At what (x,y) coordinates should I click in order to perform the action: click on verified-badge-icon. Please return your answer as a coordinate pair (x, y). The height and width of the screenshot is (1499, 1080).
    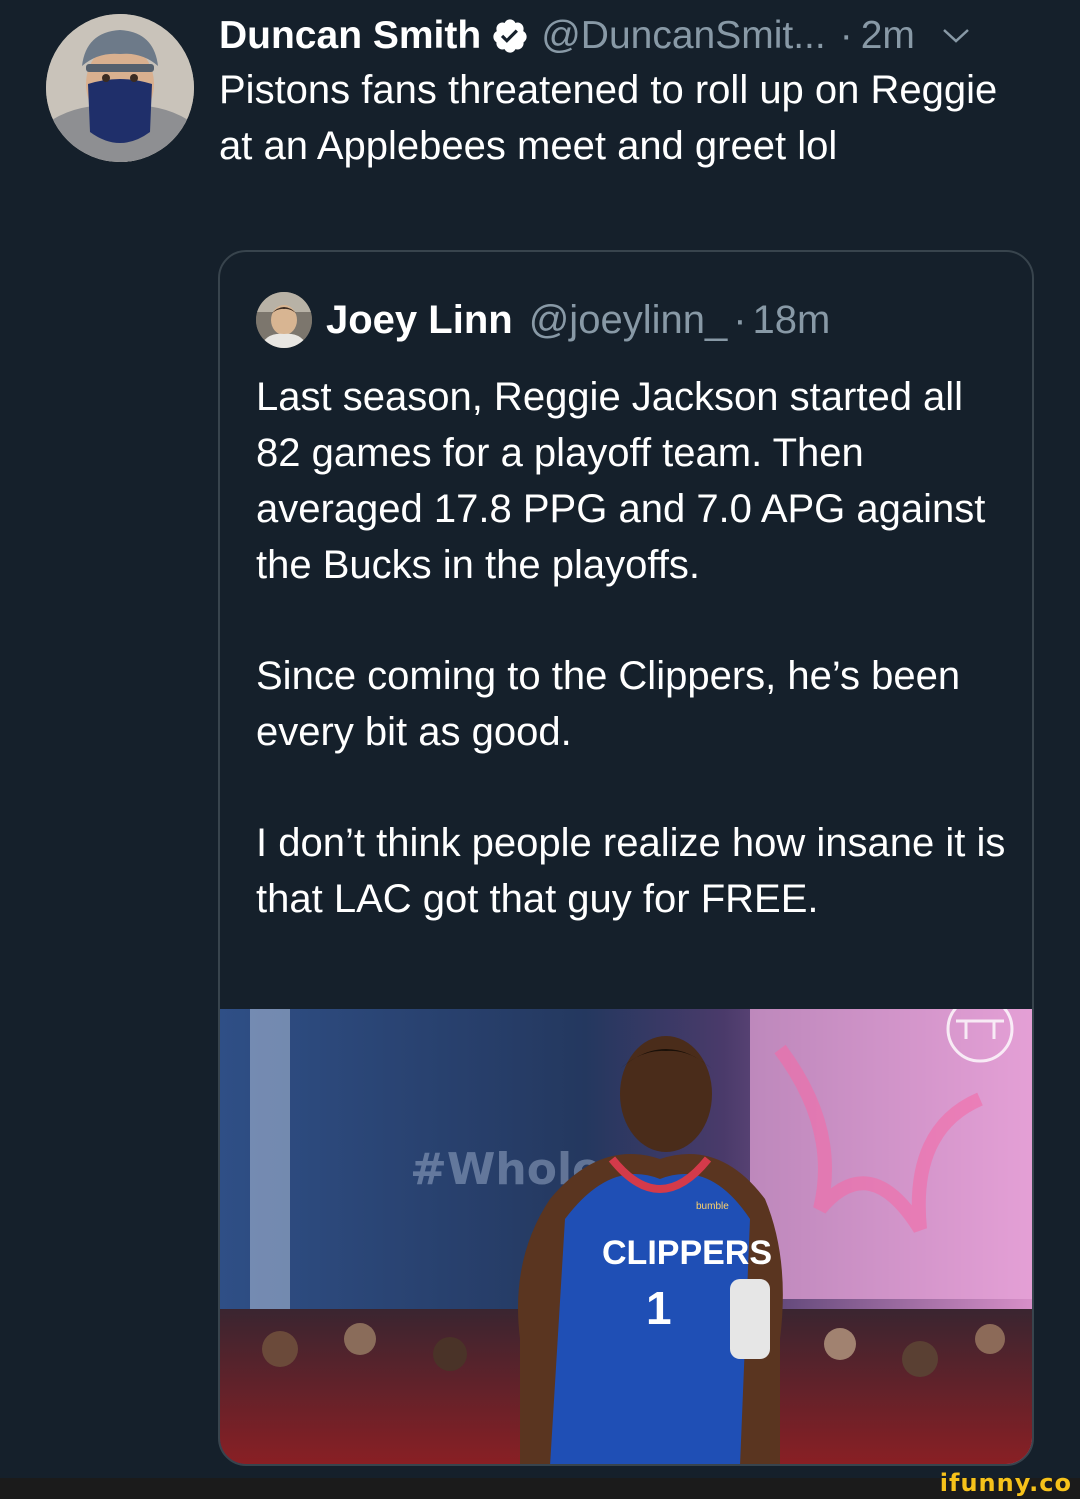
    Looking at the image, I should click on (510, 36).